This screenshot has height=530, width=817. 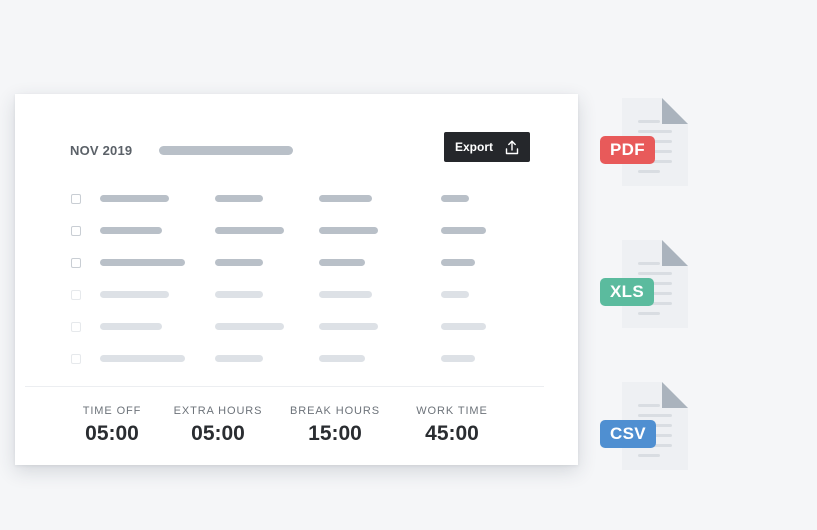 I want to click on xls-file-option: XLS, so click(x=645, y=286).